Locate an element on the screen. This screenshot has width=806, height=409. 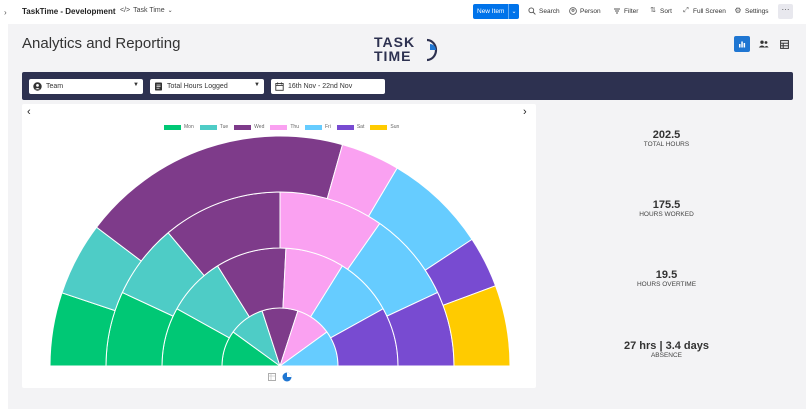
group-select: Team ▼ is located at coordinates (86, 86).